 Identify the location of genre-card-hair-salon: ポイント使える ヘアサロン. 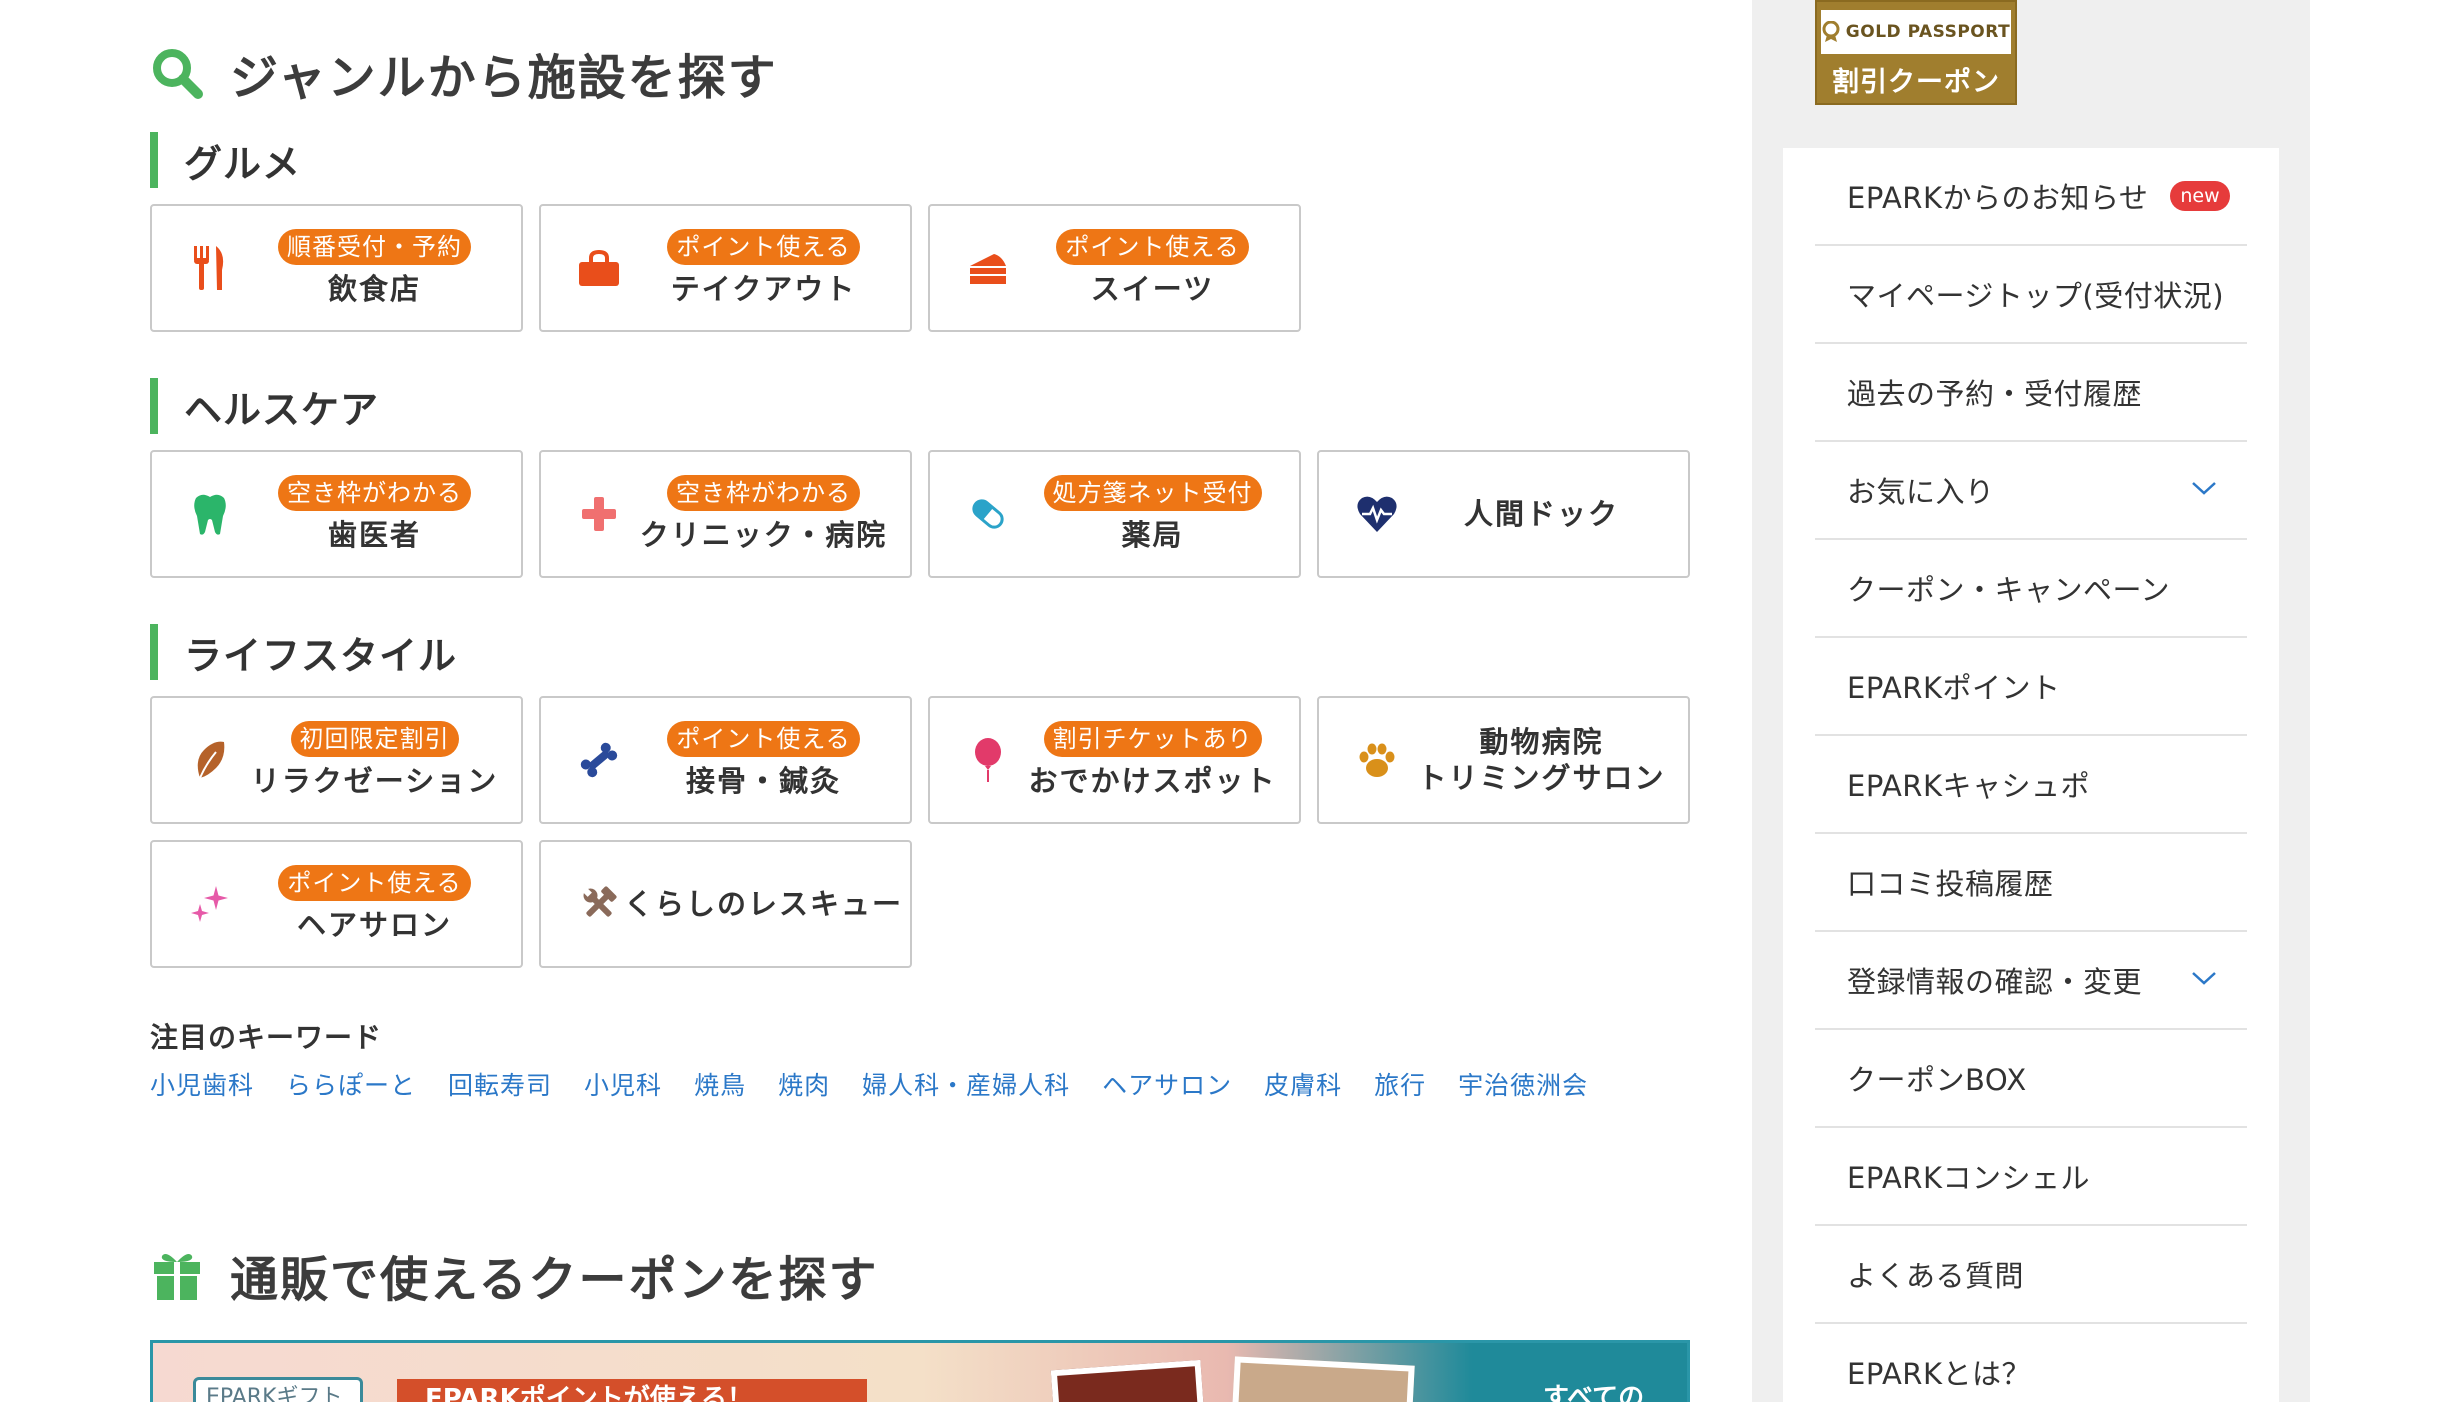
(336, 904).